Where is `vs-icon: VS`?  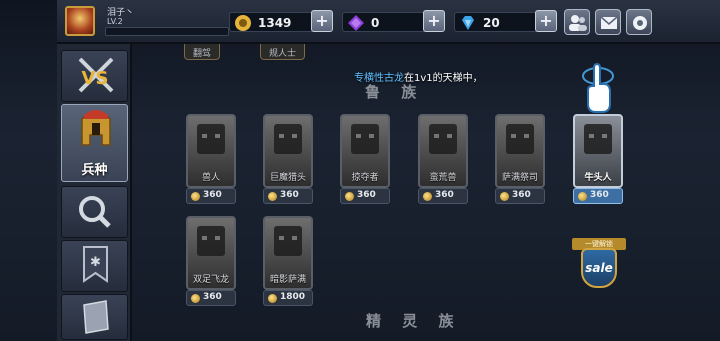 vs-icon: VS is located at coordinates (96, 75).